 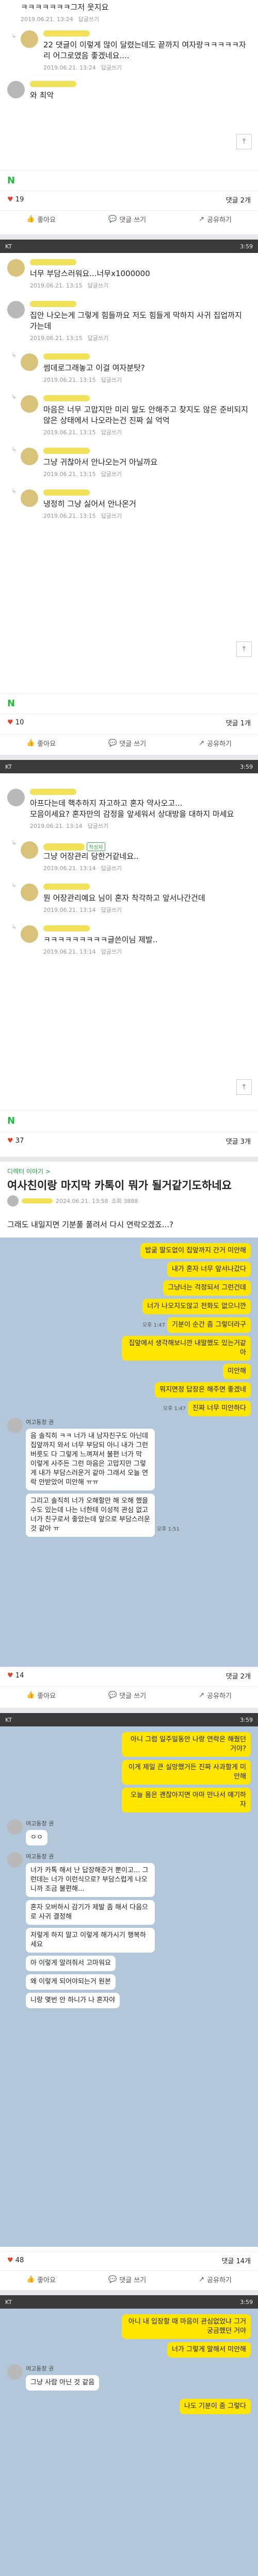 What do you see at coordinates (90, 1224) in the screenshot?
I see `post-body: 그래도 내일지면 기분풀 풀려서 다시 연락오겠죠...?` at bounding box center [90, 1224].